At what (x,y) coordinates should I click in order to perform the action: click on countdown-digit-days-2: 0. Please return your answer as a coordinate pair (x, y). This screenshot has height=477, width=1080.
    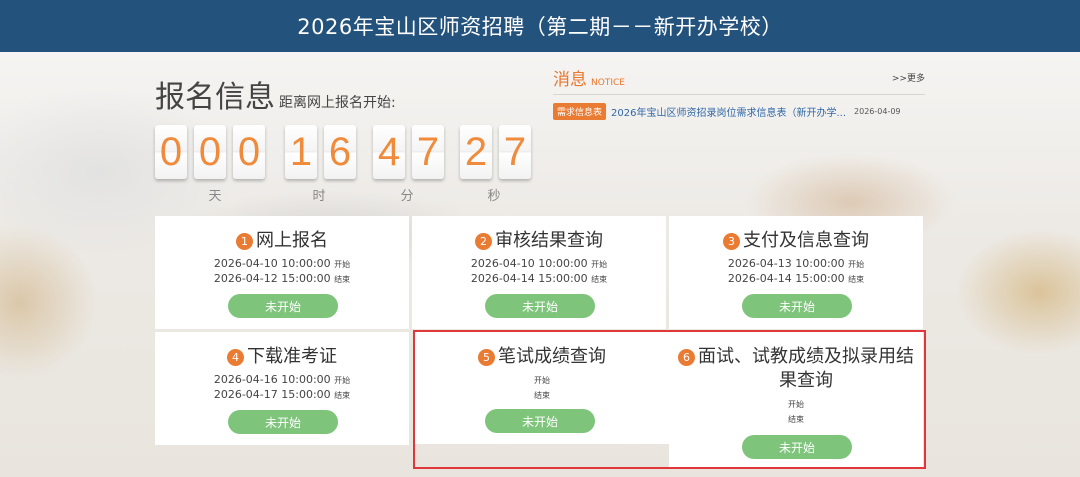
    Looking at the image, I should click on (210, 152).